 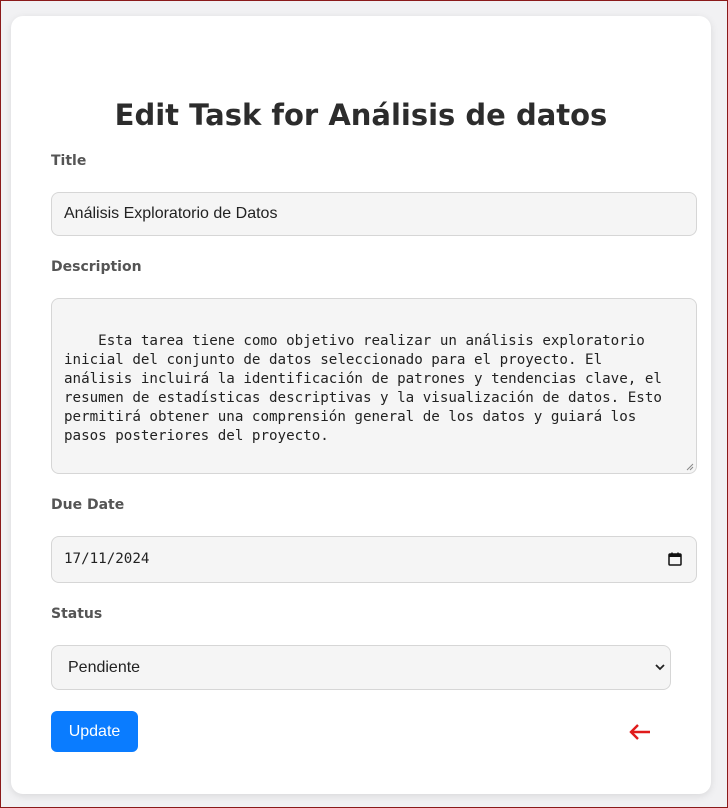 I want to click on calendar-icon, so click(x=675, y=559).